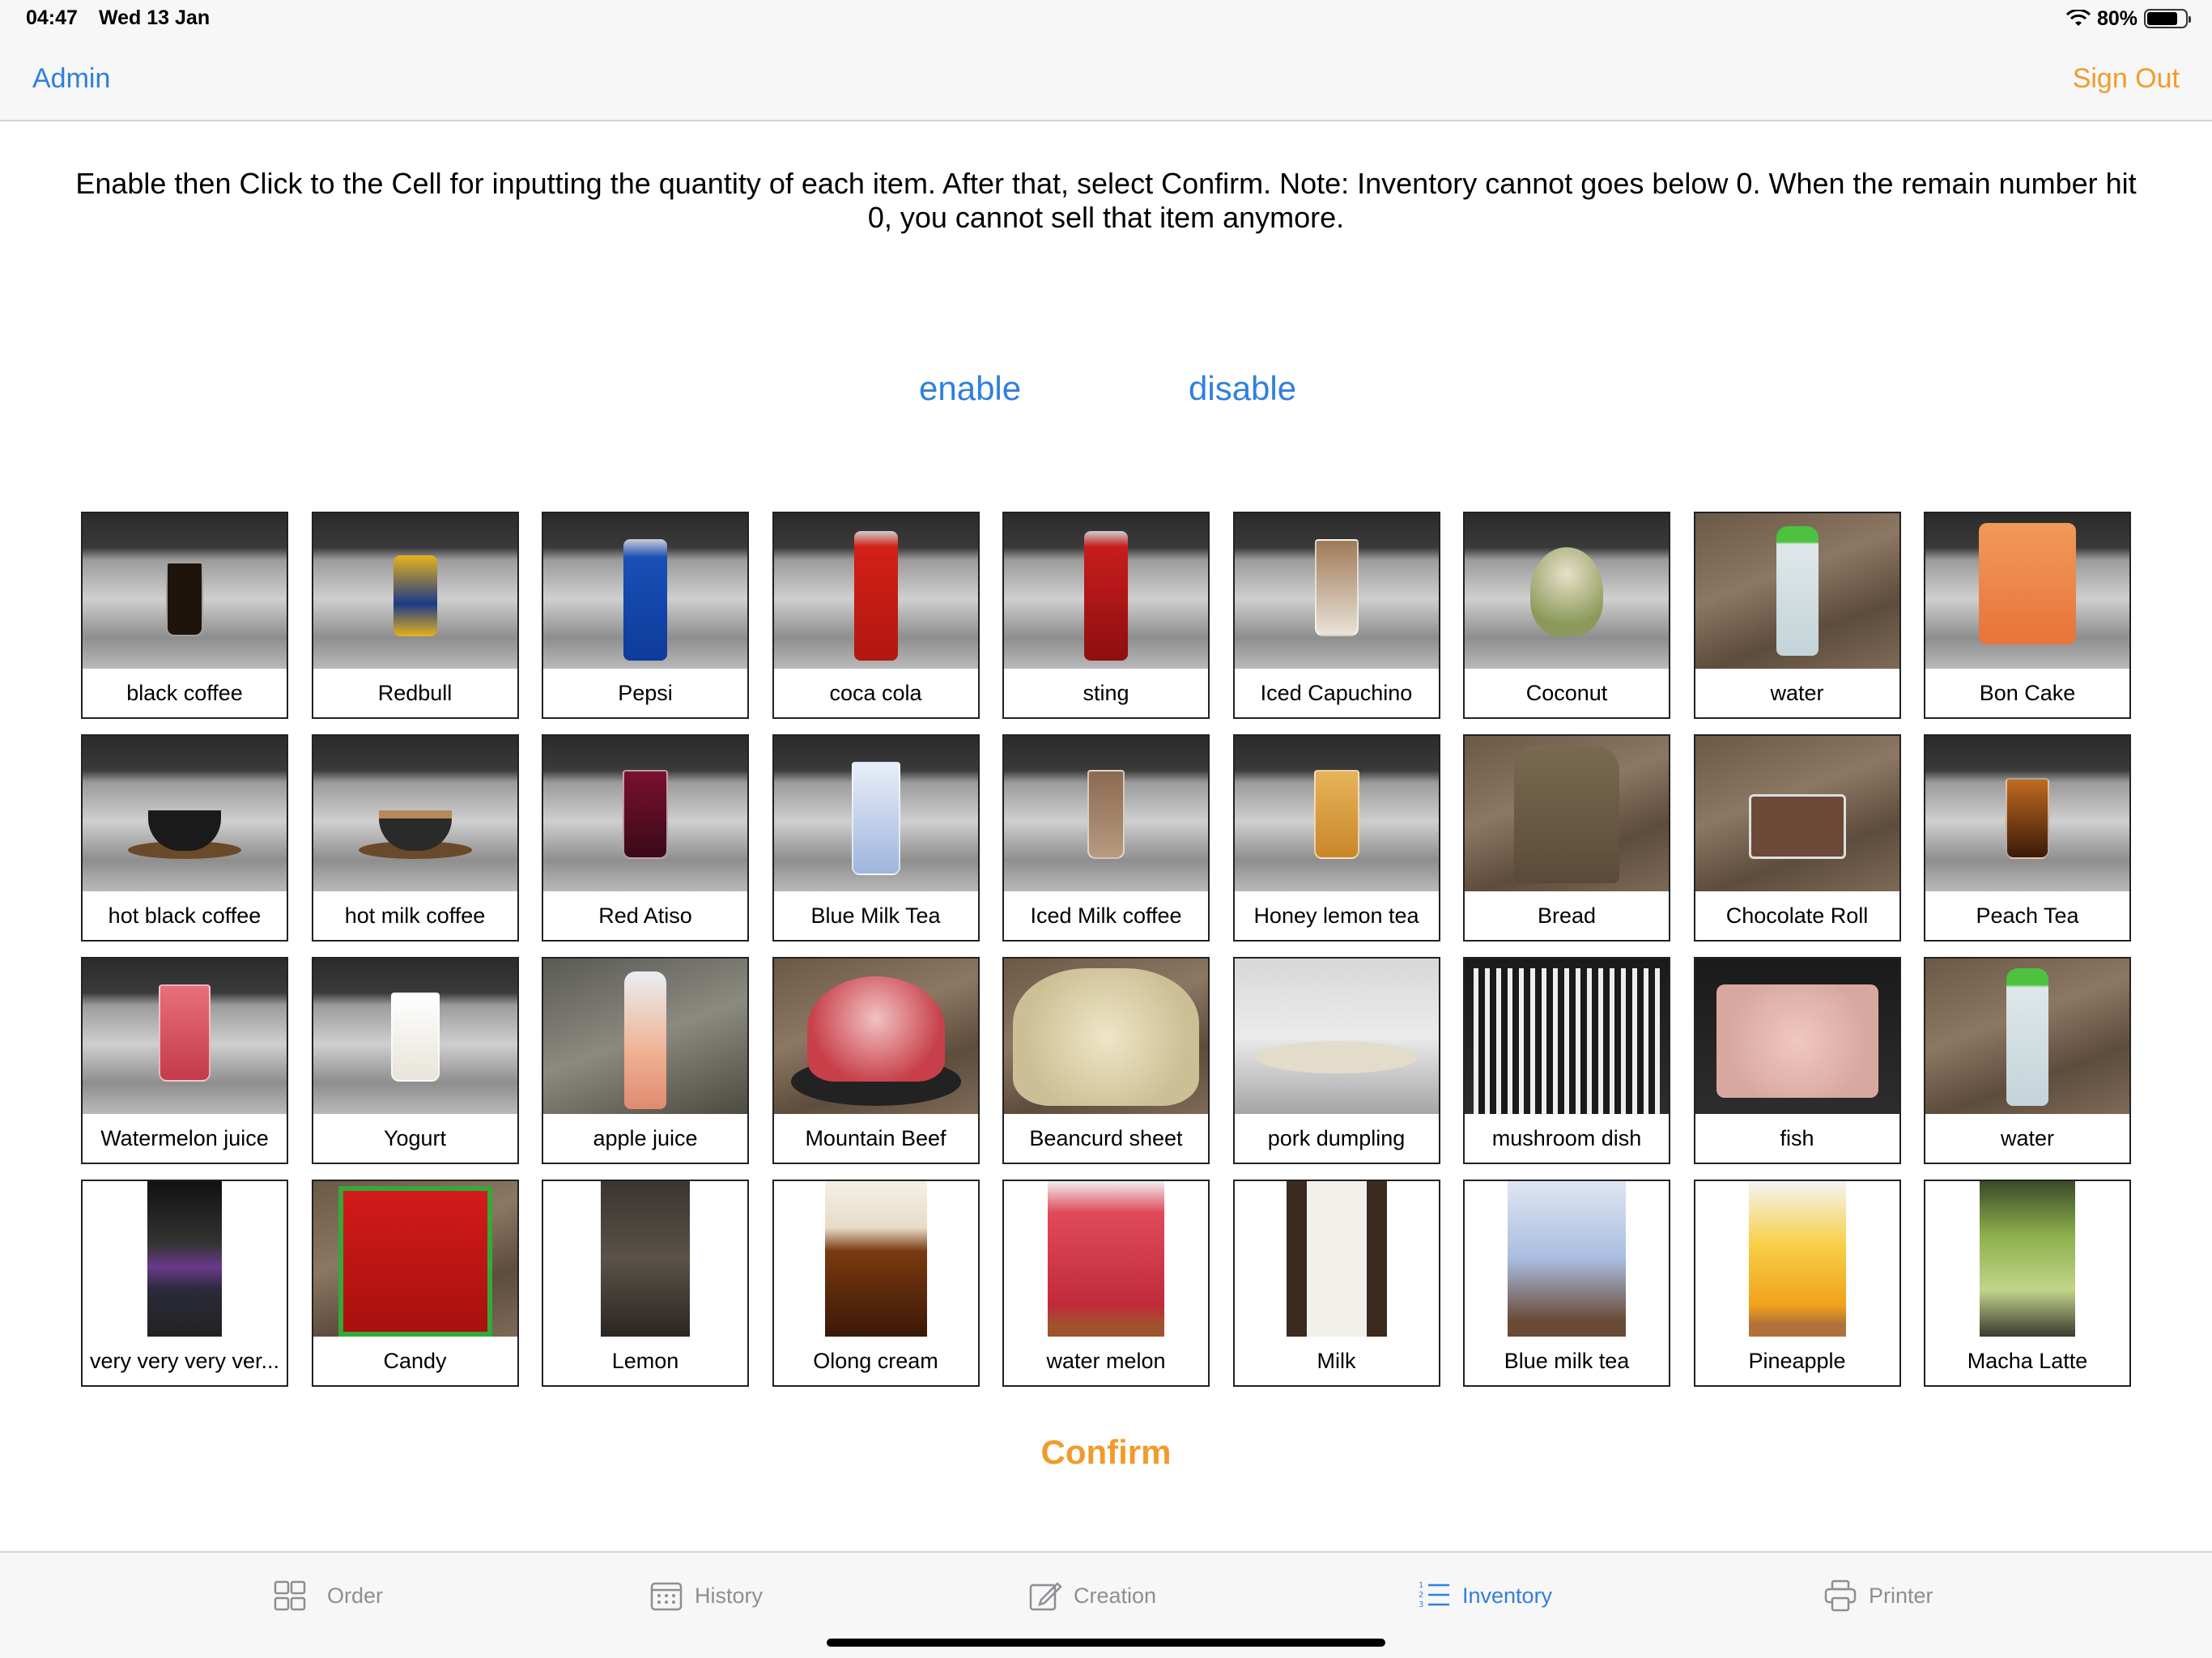 The height and width of the screenshot is (1658, 2212). What do you see at coordinates (876, 1283) in the screenshot?
I see `inventory-cell: Olong cream` at bounding box center [876, 1283].